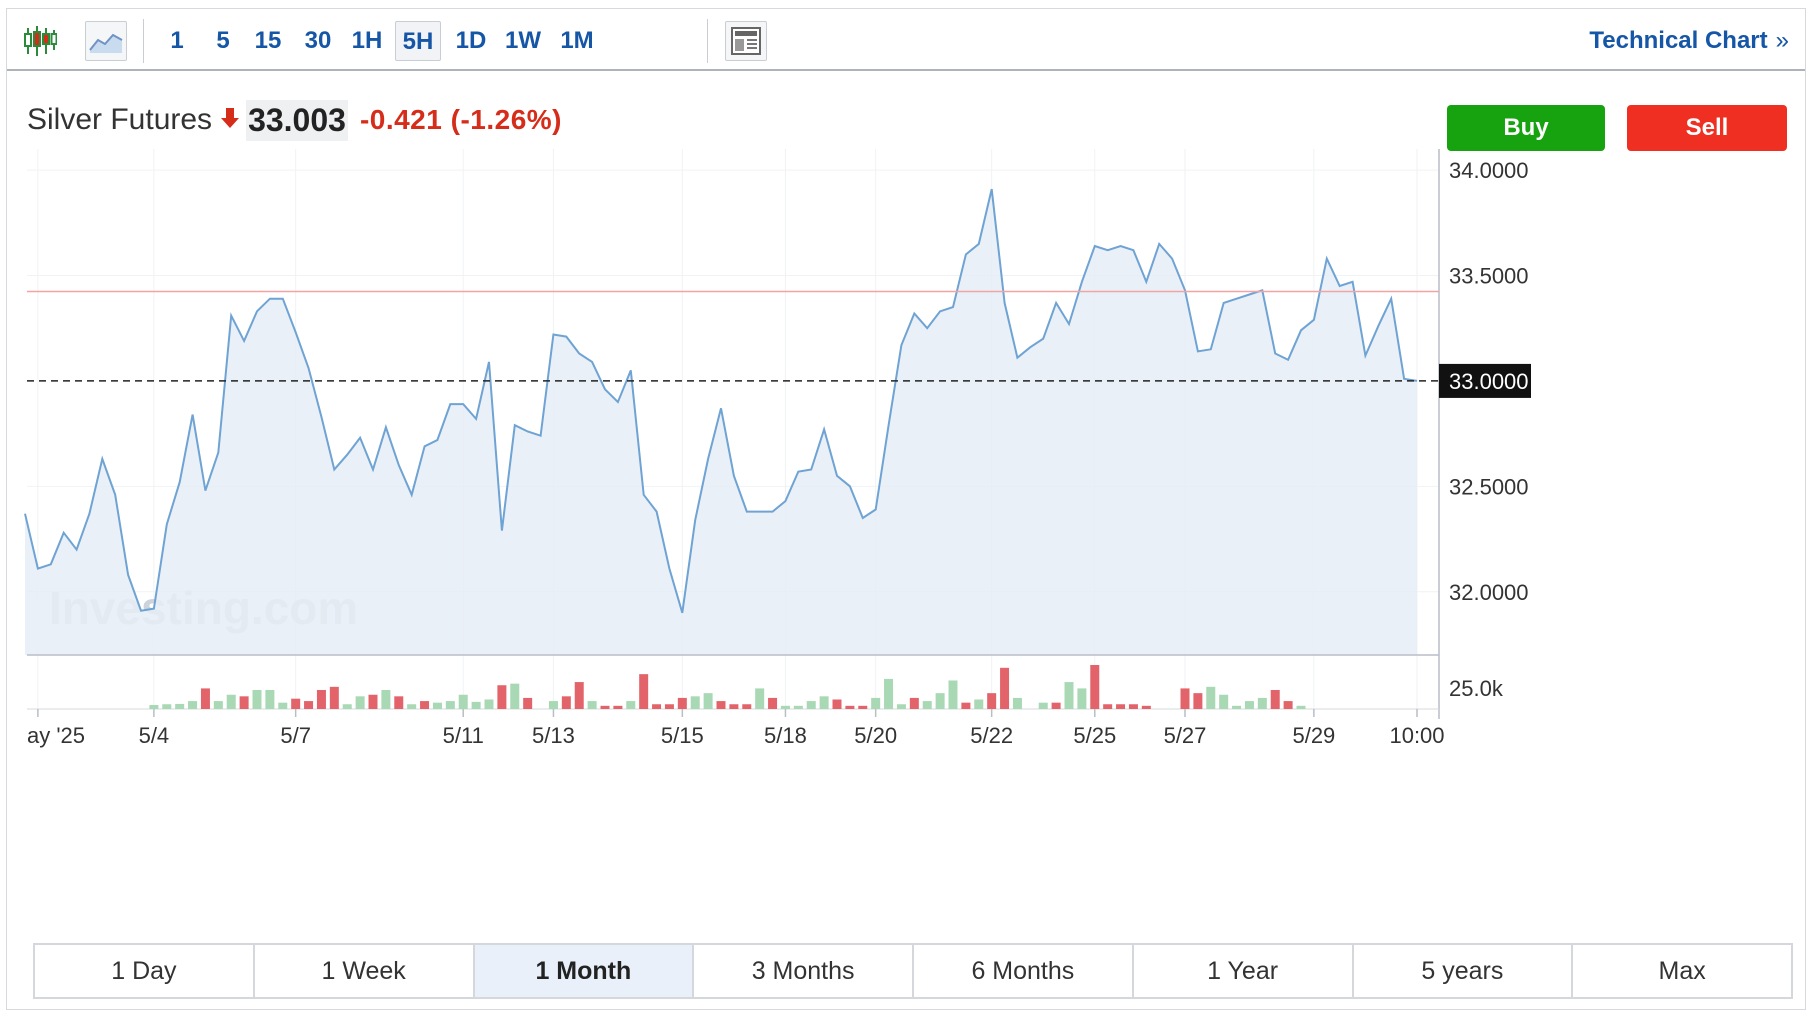 The height and width of the screenshot is (1016, 1812). Describe the element at coordinates (1464, 971) in the screenshot. I see `range-5-years: 5 years` at that location.